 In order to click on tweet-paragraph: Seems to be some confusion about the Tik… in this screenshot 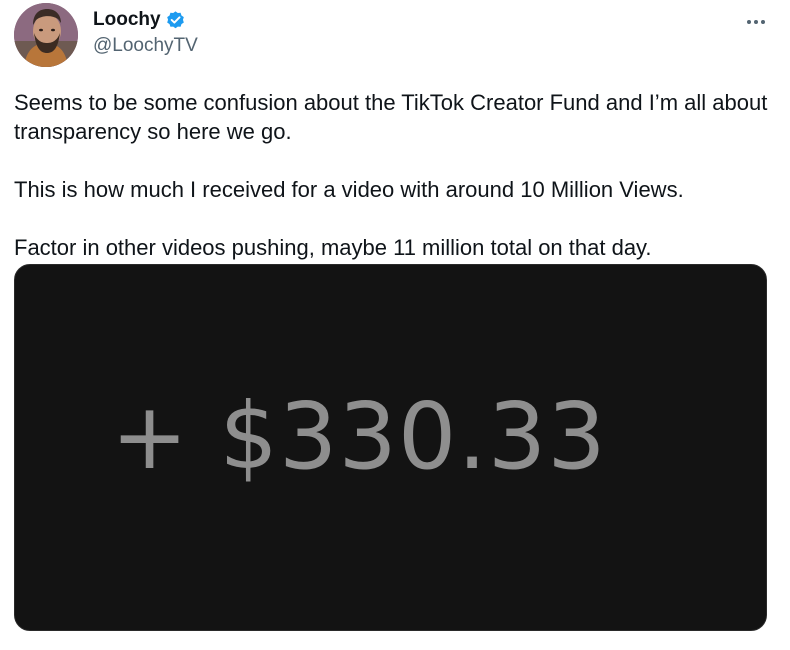, I will do `click(394, 117)`.